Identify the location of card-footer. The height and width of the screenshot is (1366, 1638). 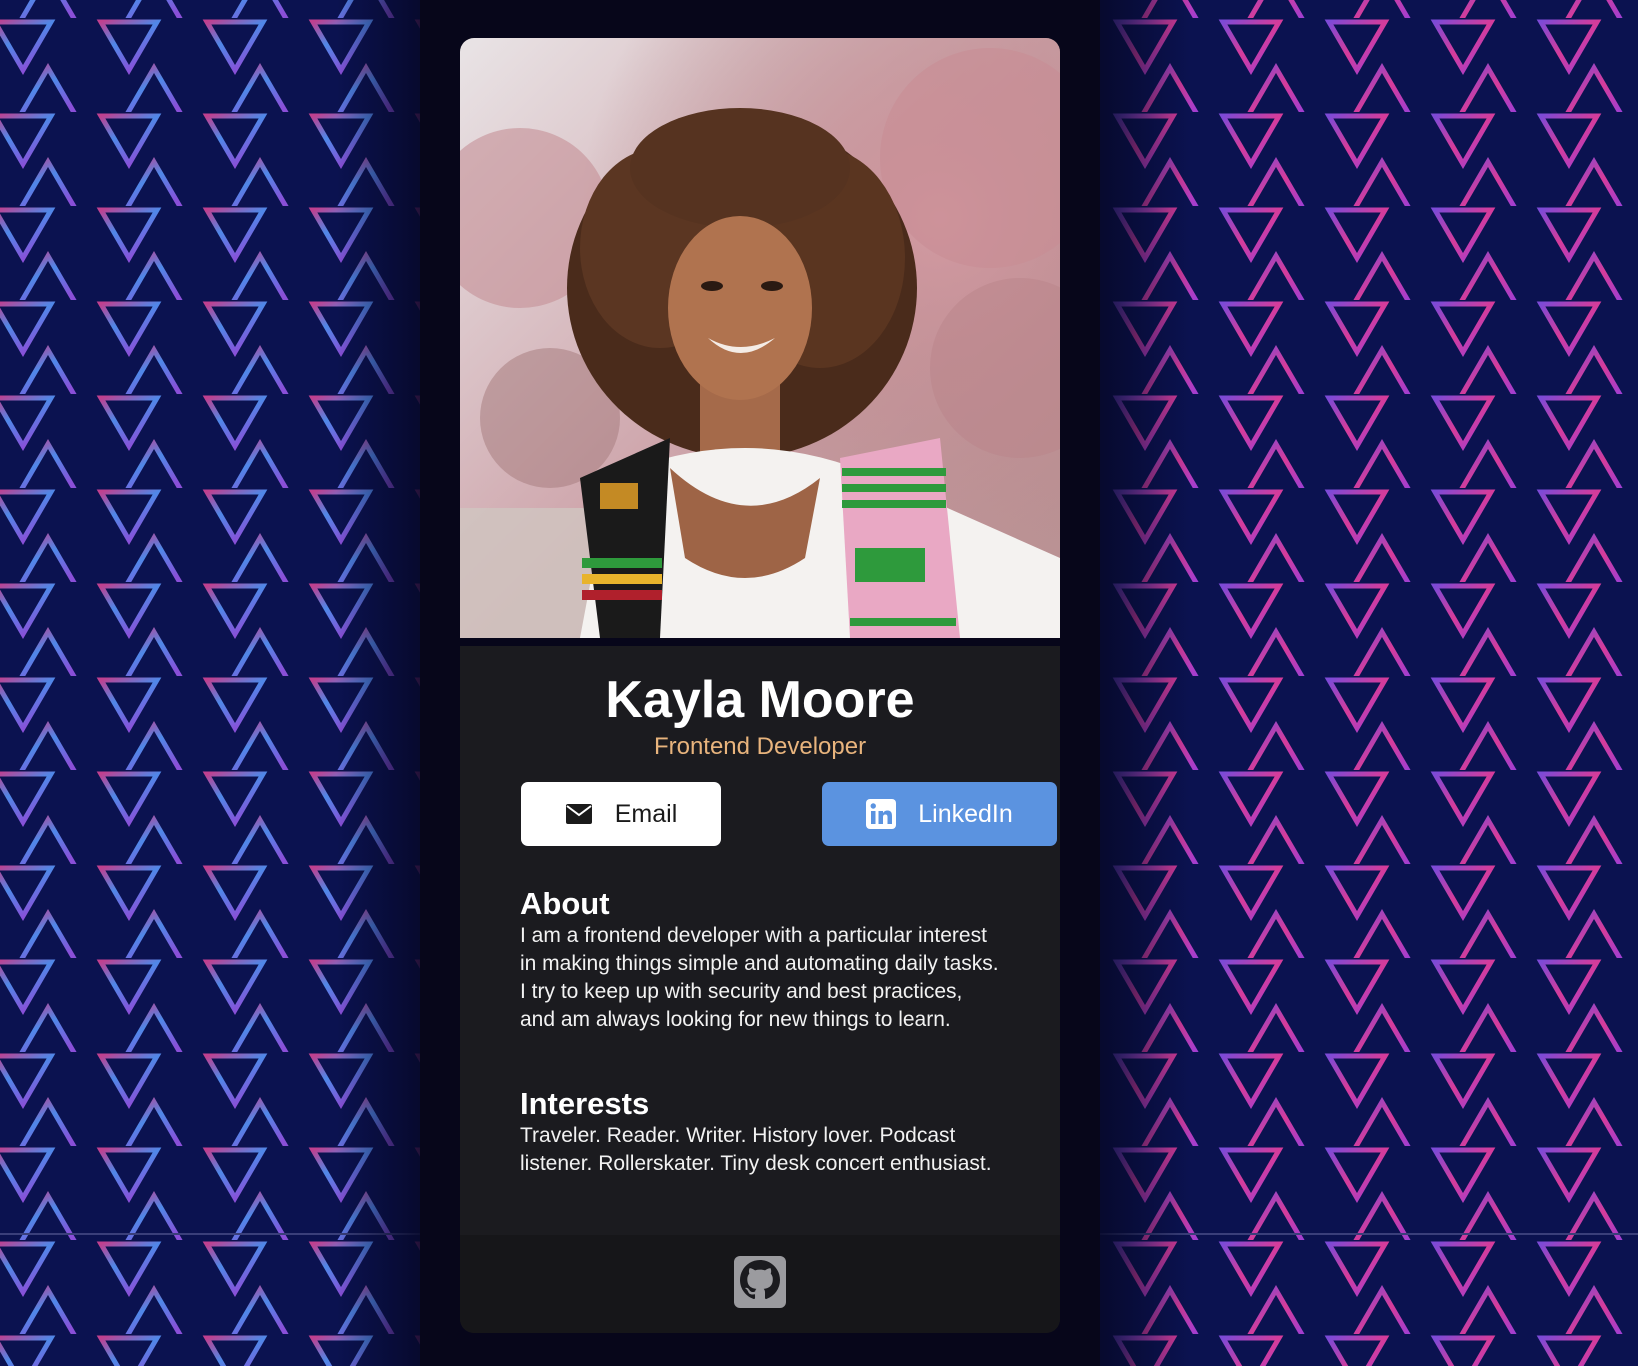
(760, 1284).